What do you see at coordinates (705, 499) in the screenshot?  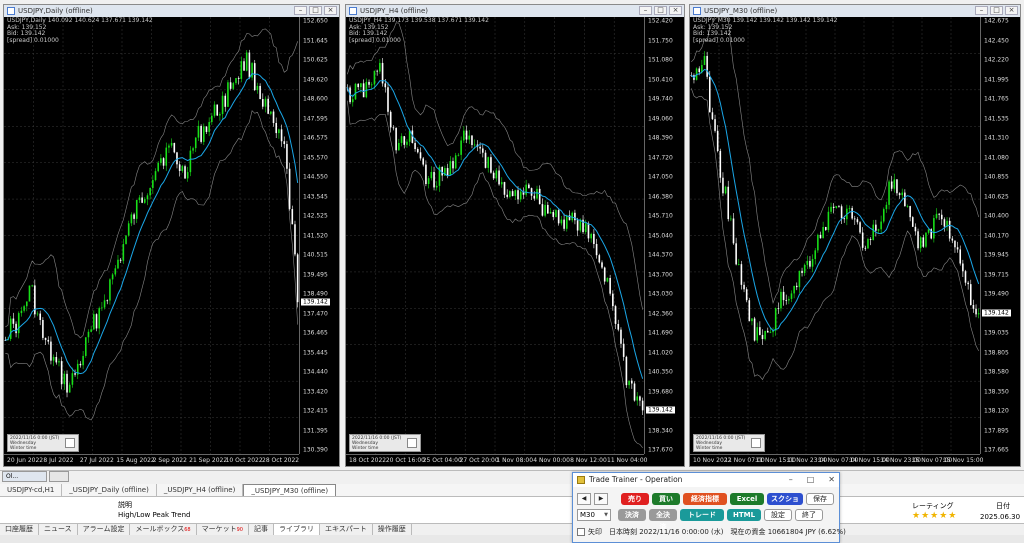 I see `economic-indicator-button: 経済指標` at bounding box center [705, 499].